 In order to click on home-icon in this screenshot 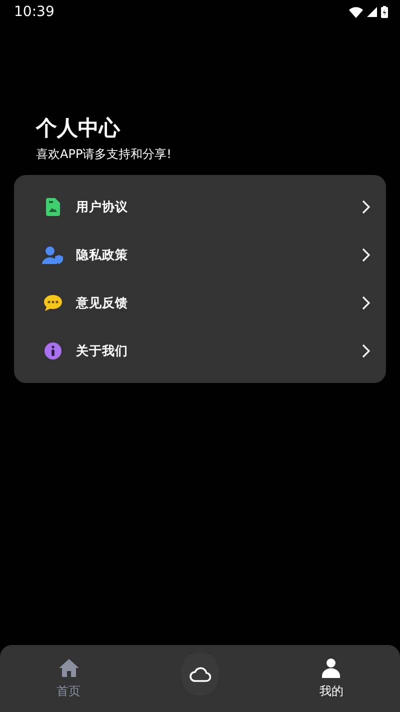, I will do `click(69, 668)`.